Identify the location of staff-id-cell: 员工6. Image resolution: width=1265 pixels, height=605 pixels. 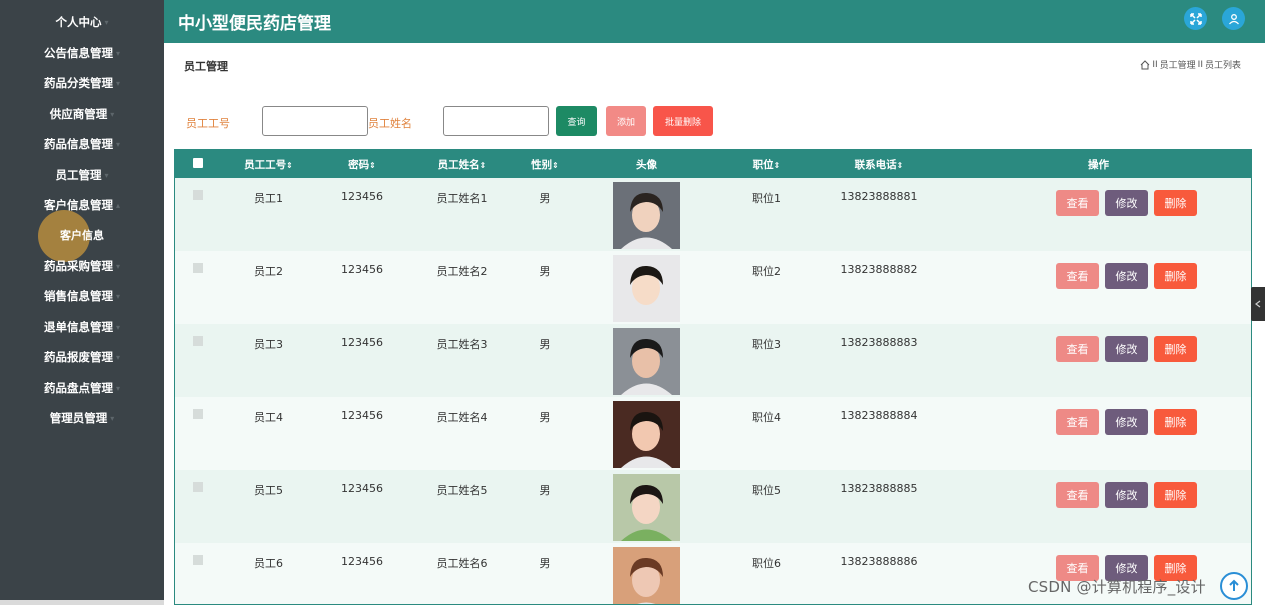
(268, 563).